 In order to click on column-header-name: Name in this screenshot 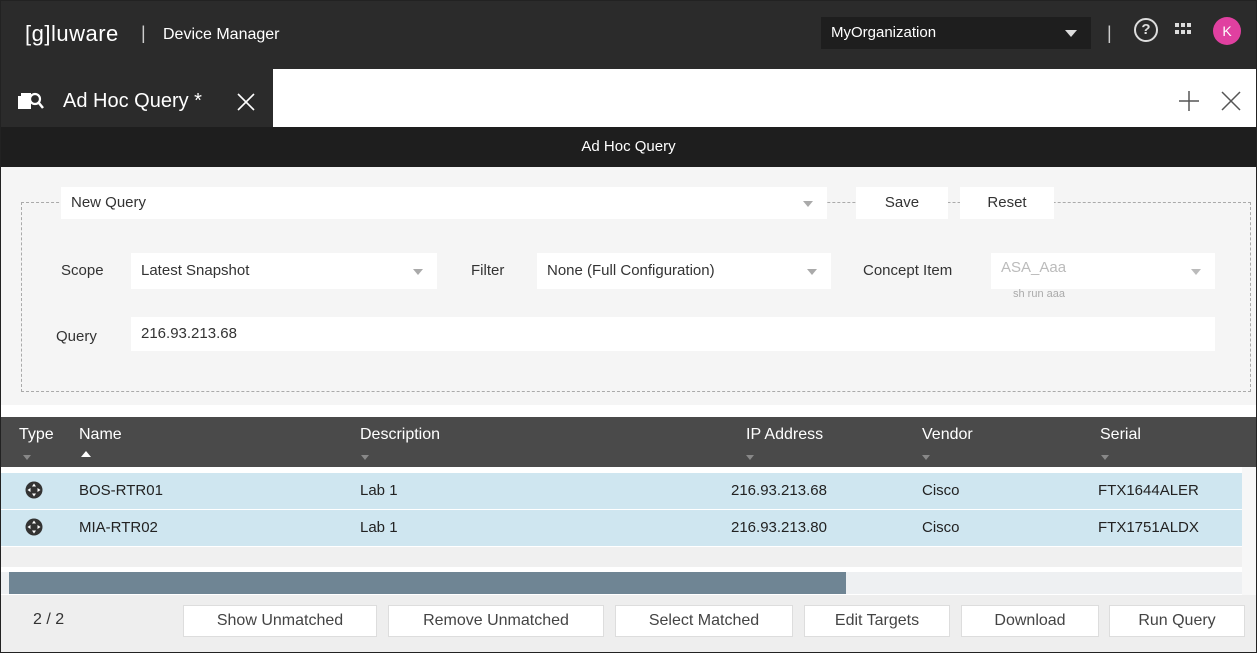, I will do `click(100, 435)`.